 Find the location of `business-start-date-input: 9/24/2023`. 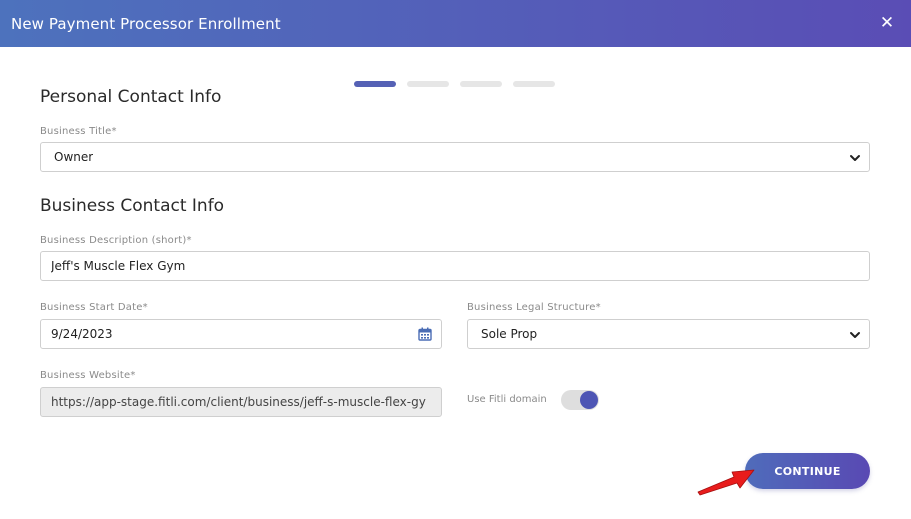

business-start-date-input: 9/24/2023 is located at coordinates (241, 334).